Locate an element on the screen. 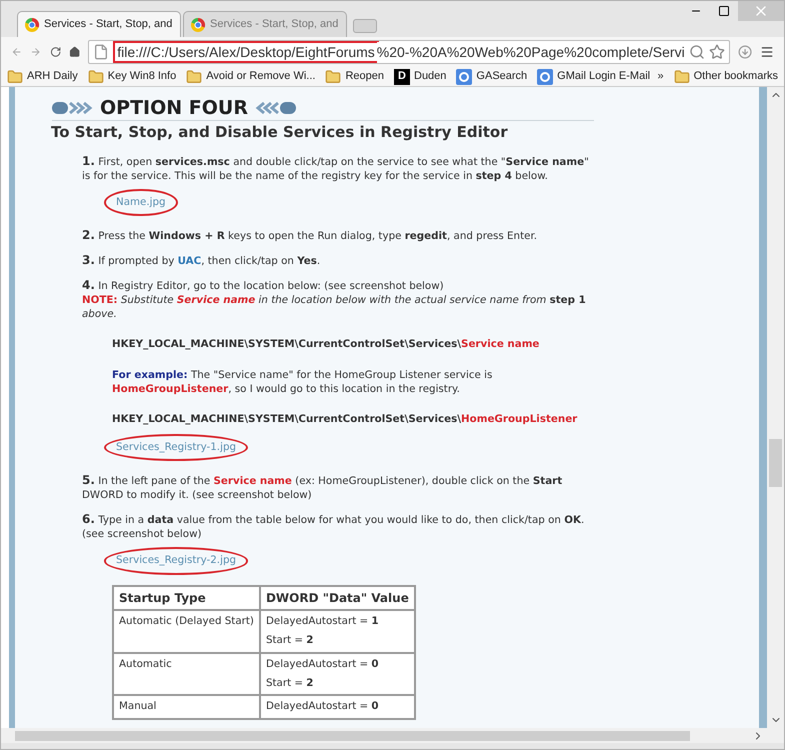  address-field: file:///C:/Users/Alex/Desktop/EightForums%20-%20A%20Web%20Page%20complete/Servi is located at coordinates (409, 52).